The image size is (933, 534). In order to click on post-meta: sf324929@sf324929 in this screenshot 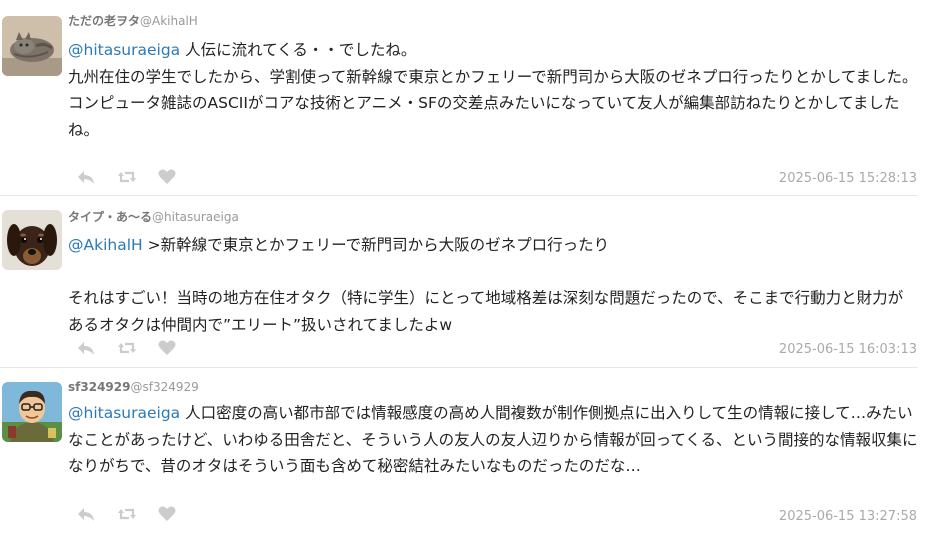, I will do `click(133, 387)`.